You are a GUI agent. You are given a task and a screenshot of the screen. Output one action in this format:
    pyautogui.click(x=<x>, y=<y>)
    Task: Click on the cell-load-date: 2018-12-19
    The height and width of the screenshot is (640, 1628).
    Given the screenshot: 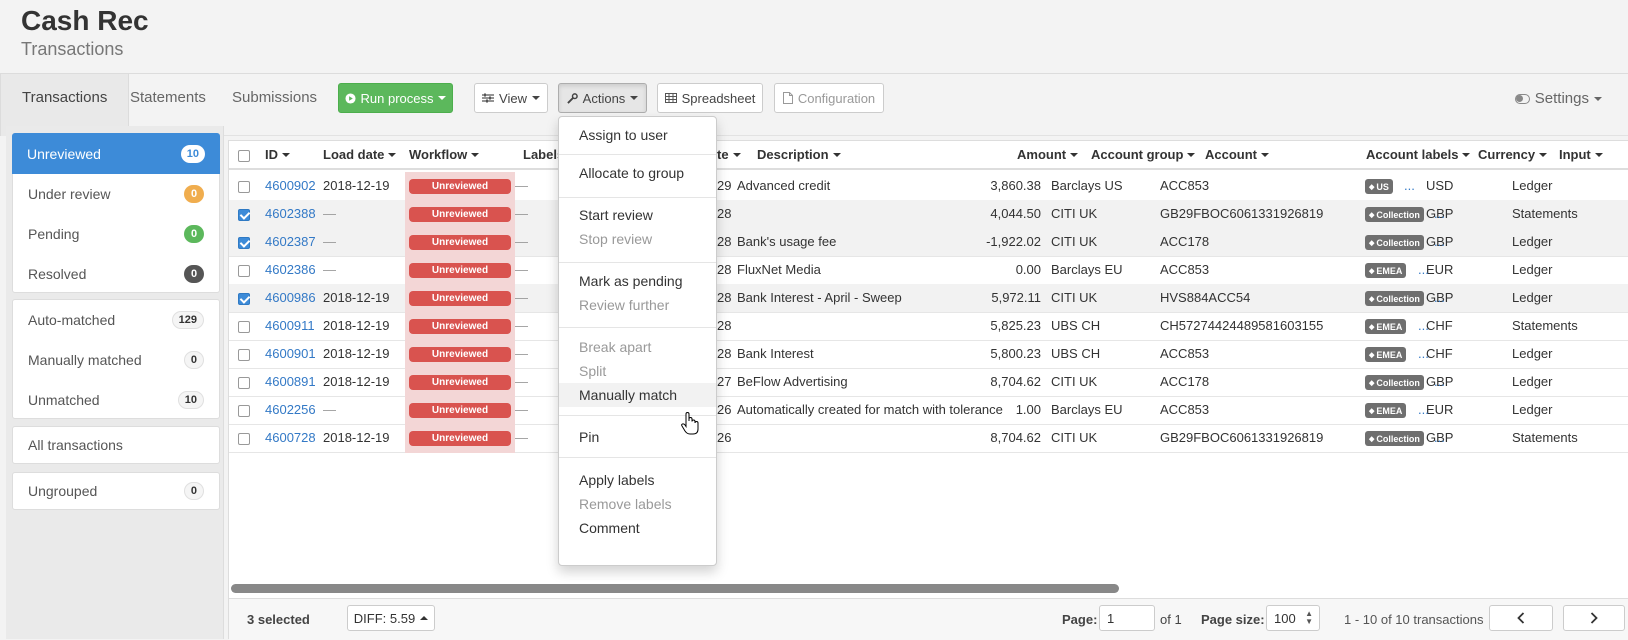 What is the action you would take?
    pyautogui.click(x=356, y=185)
    